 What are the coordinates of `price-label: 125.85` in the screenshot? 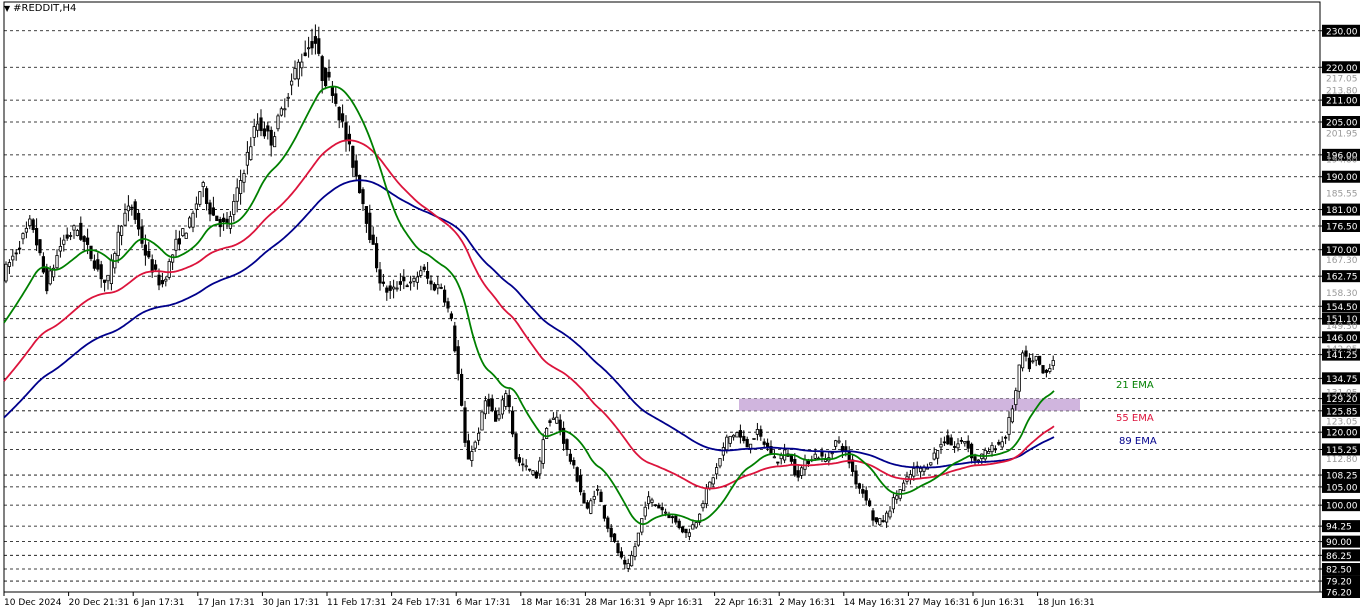 It's located at (1342, 412).